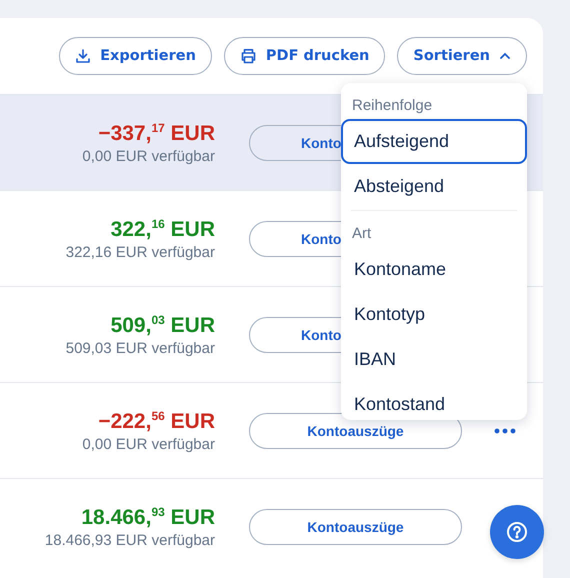  Describe the element at coordinates (156, 133) in the screenshot. I see `balance-amount: −337,$^{17}$ EUR` at that location.